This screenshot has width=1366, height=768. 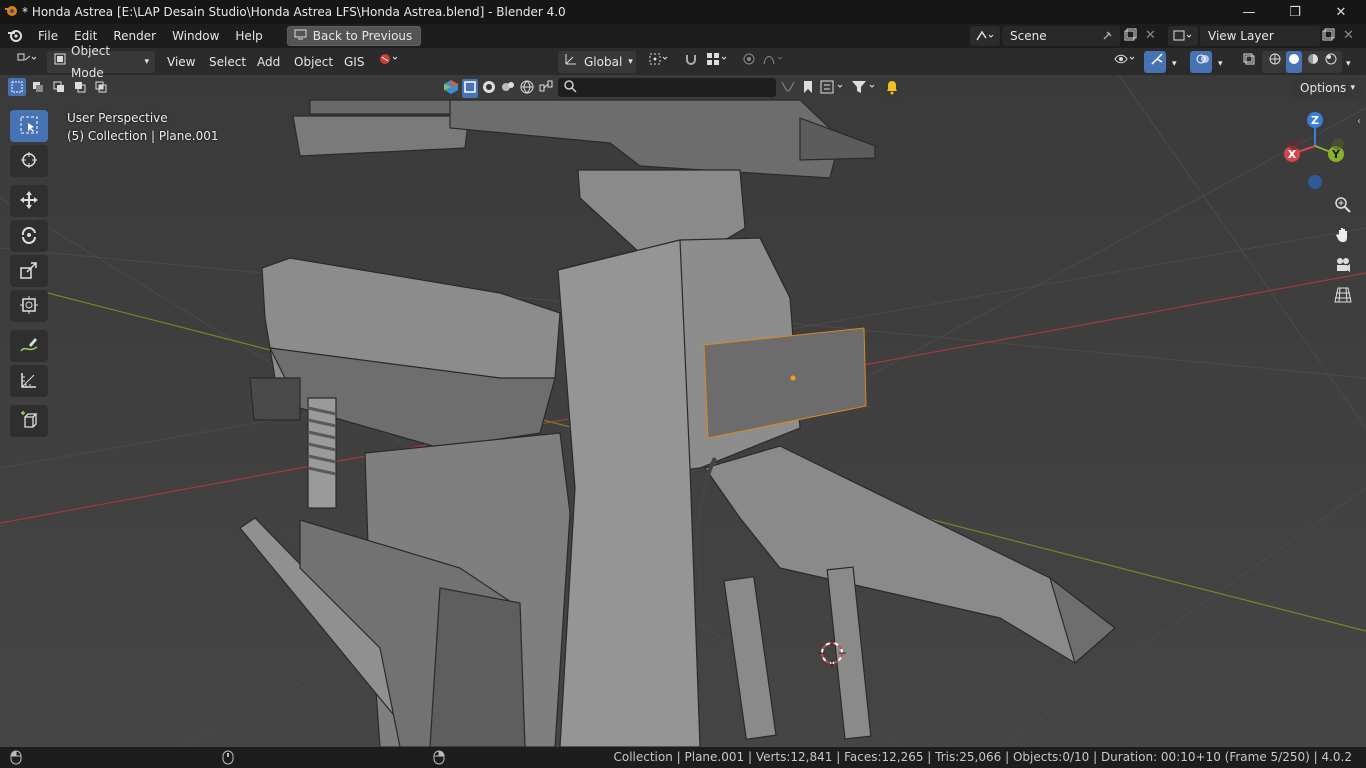 I want to click on selection-mode-group, so click(x=59, y=87).